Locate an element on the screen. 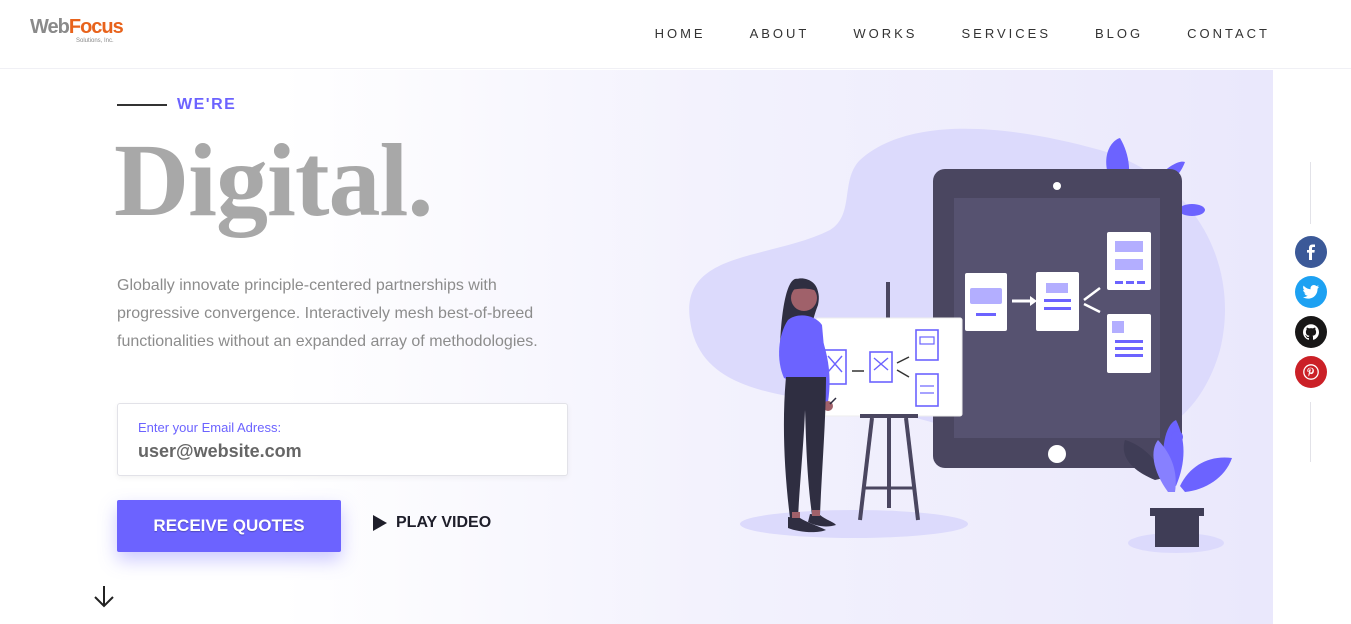 This screenshot has height=624, width=1351. nav-contact: CONTACT is located at coordinates (1228, 33).